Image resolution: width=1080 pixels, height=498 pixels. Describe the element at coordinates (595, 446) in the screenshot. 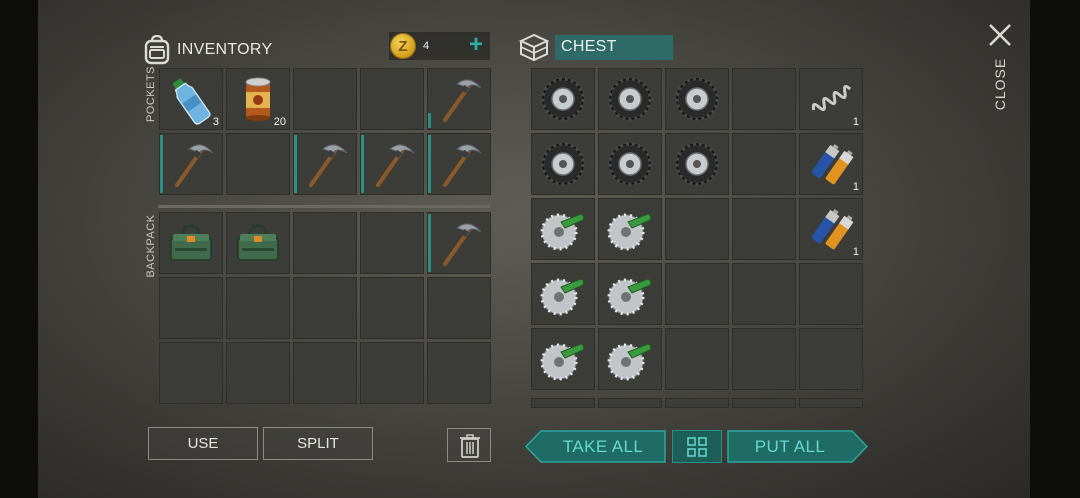

I see `take-all-button: TAKE ALL` at that location.